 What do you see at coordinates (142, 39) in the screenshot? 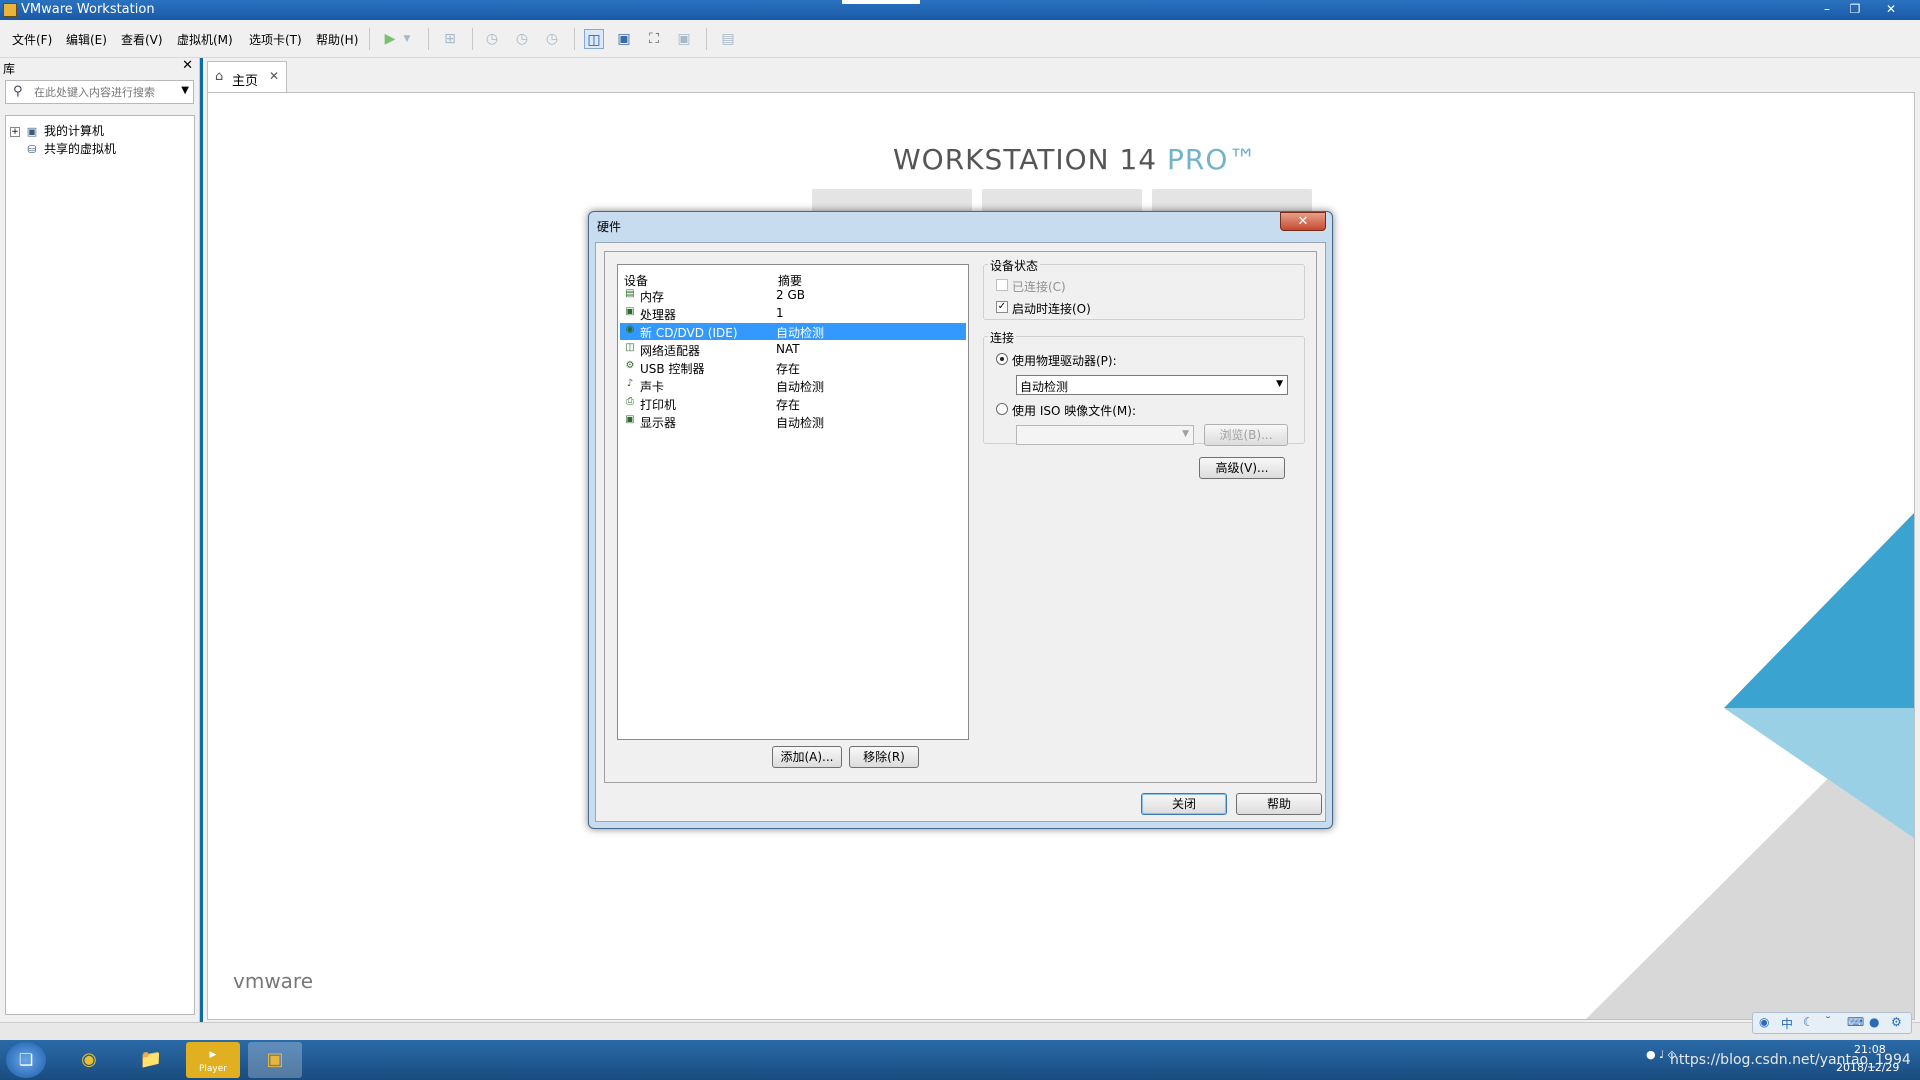
I see `menu-view: 查看(V)` at bounding box center [142, 39].